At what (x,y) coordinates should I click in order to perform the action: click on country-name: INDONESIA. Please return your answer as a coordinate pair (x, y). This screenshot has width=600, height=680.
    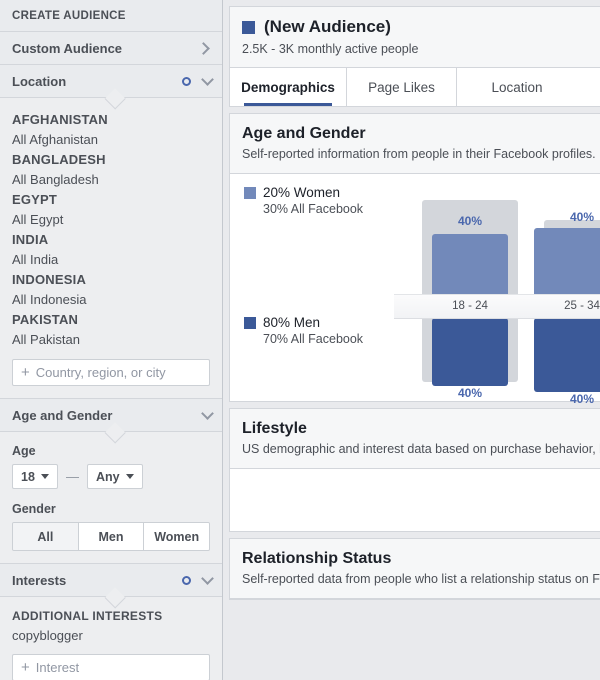
    Looking at the image, I should click on (49, 279).